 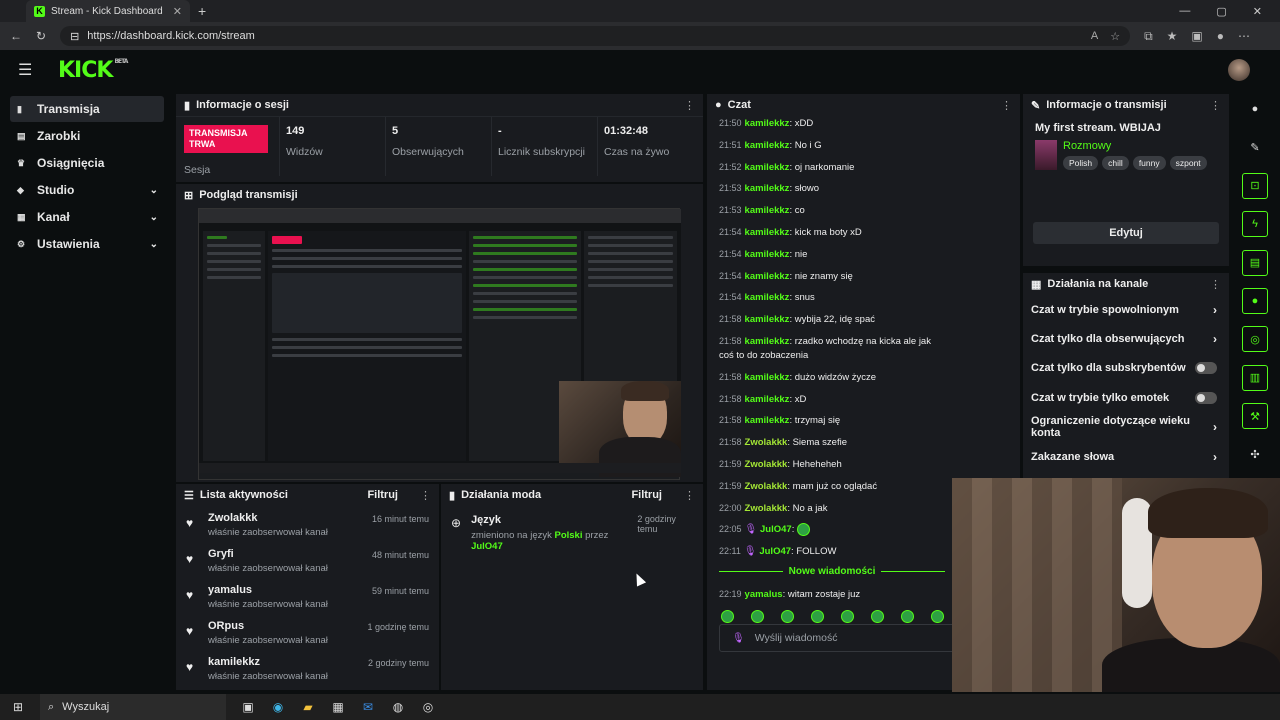 What do you see at coordinates (1257, 11) in the screenshot?
I see `close-window-icon: ✕` at bounding box center [1257, 11].